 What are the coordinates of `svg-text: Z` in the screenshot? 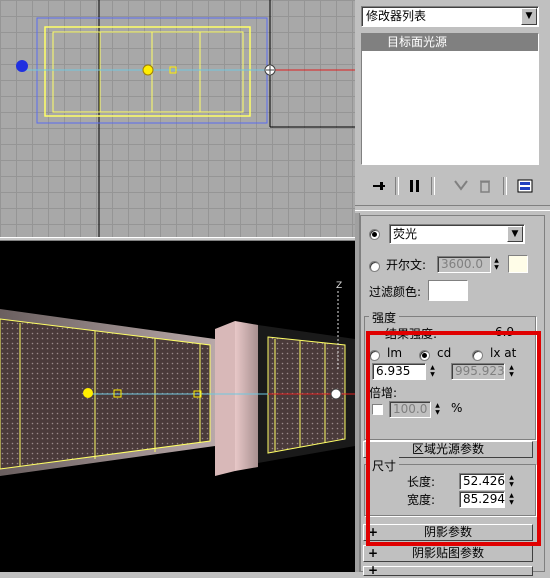 It's located at (339, 286).